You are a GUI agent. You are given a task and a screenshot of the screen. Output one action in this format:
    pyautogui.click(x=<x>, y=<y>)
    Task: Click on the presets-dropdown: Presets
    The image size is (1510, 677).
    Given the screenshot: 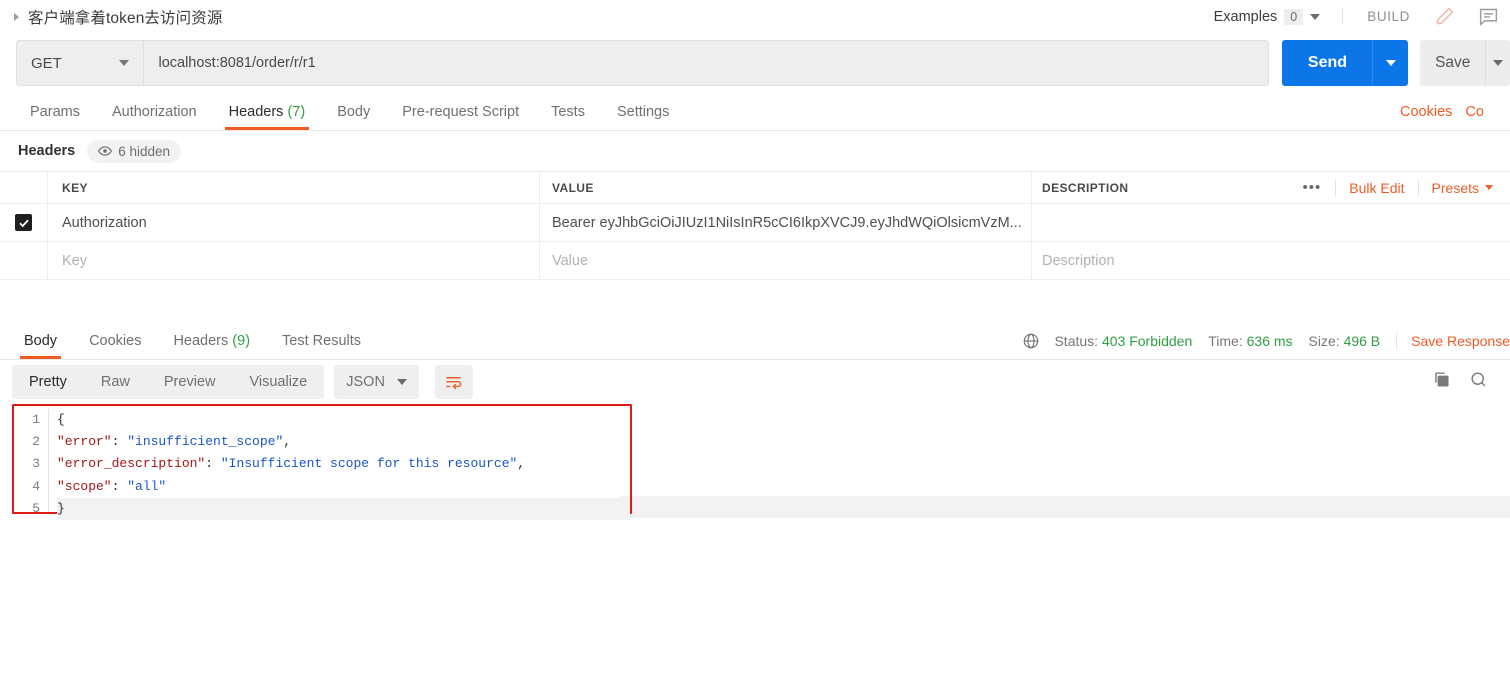 What is the action you would take?
    pyautogui.click(x=1462, y=188)
    